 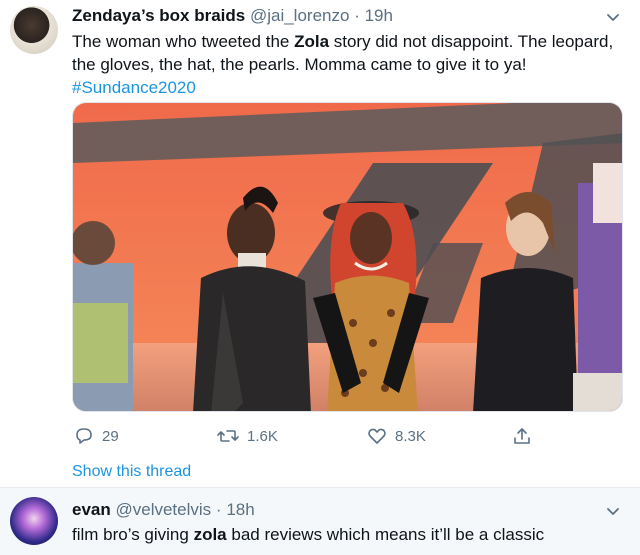 I want to click on share-button, so click(x=522, y=436).